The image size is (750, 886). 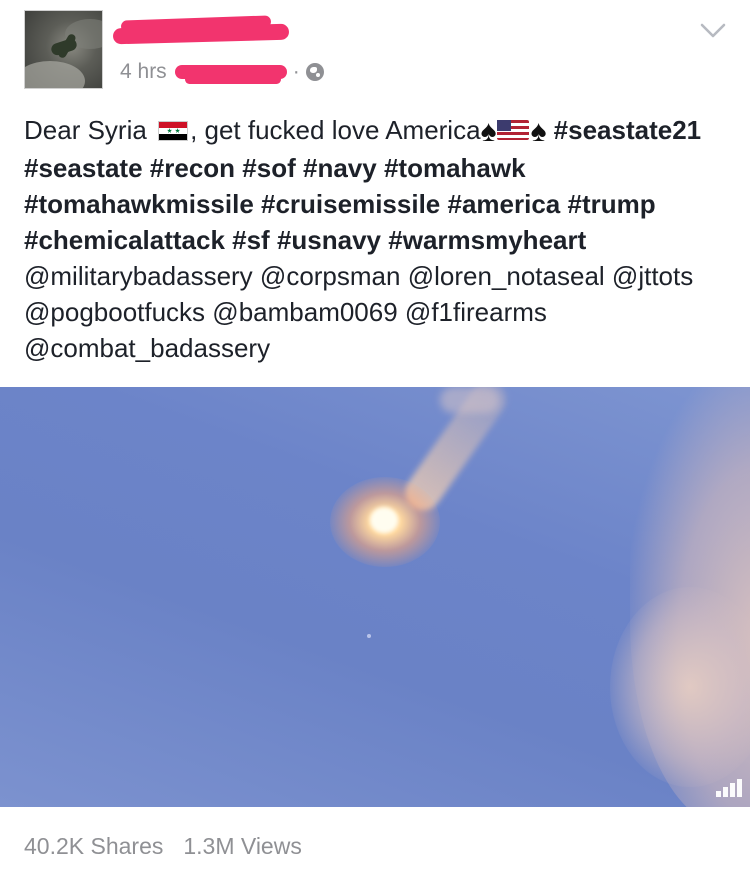 What do you see at coordinates (340, 168) in the screenshot?
I see `hashtag: #navy` at bounding box center [340, 168].